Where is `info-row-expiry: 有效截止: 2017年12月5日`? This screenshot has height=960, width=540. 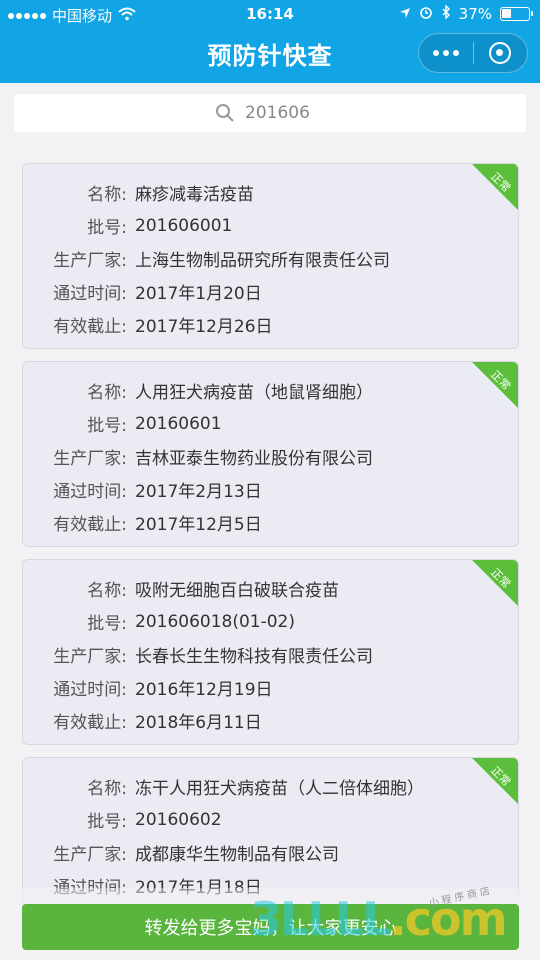 info-row-expiry: 有效截止: 2017年12月5日 is located at coordinates (198, 522).